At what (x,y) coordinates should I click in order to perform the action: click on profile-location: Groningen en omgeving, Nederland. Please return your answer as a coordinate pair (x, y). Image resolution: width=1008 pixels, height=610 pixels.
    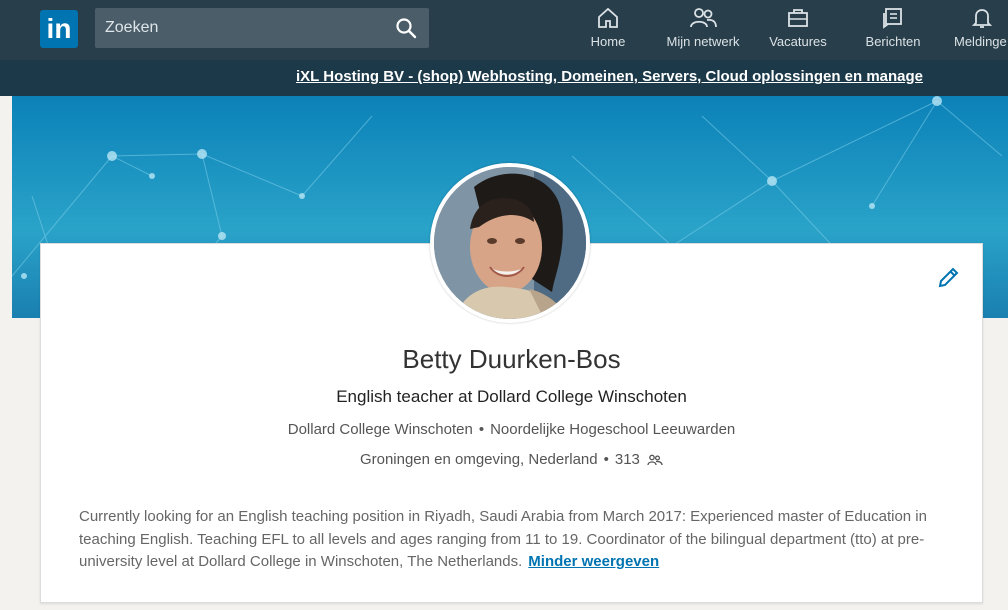
    Looking at the image, I should click on (478, 459).